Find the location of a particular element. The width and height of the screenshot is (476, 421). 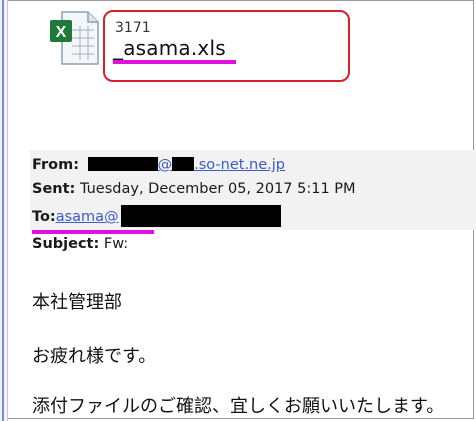

attachment-highlight-box is located at coordinates (226, 46).